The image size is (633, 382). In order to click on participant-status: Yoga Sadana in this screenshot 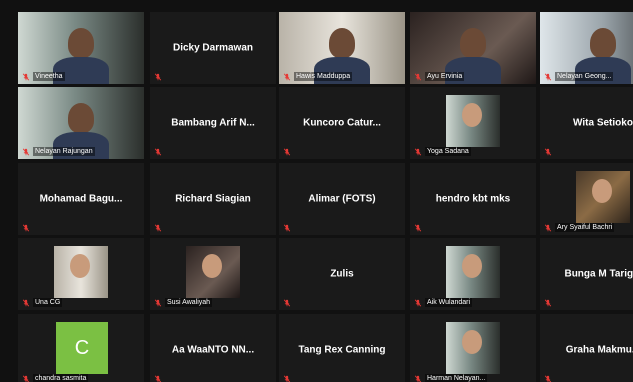, I will do `click(442, 151)`.